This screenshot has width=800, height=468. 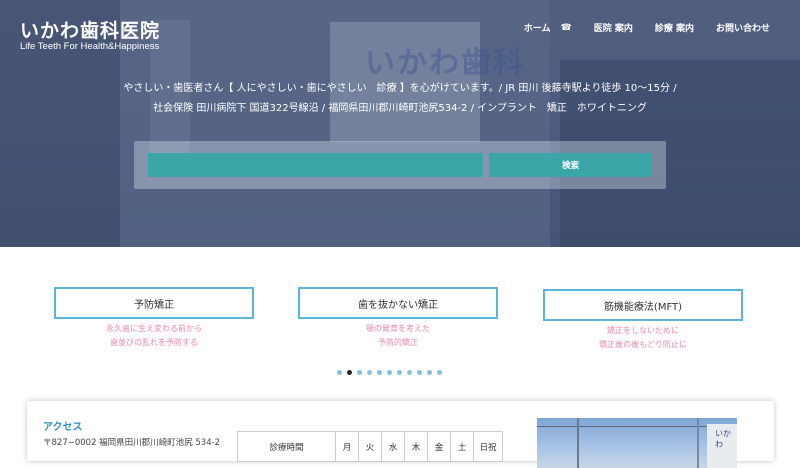 What do you see at coordinates (637, 443) in the screenshot?
I see `clinic-photo: いかわ` at bounding box center [637, 443].